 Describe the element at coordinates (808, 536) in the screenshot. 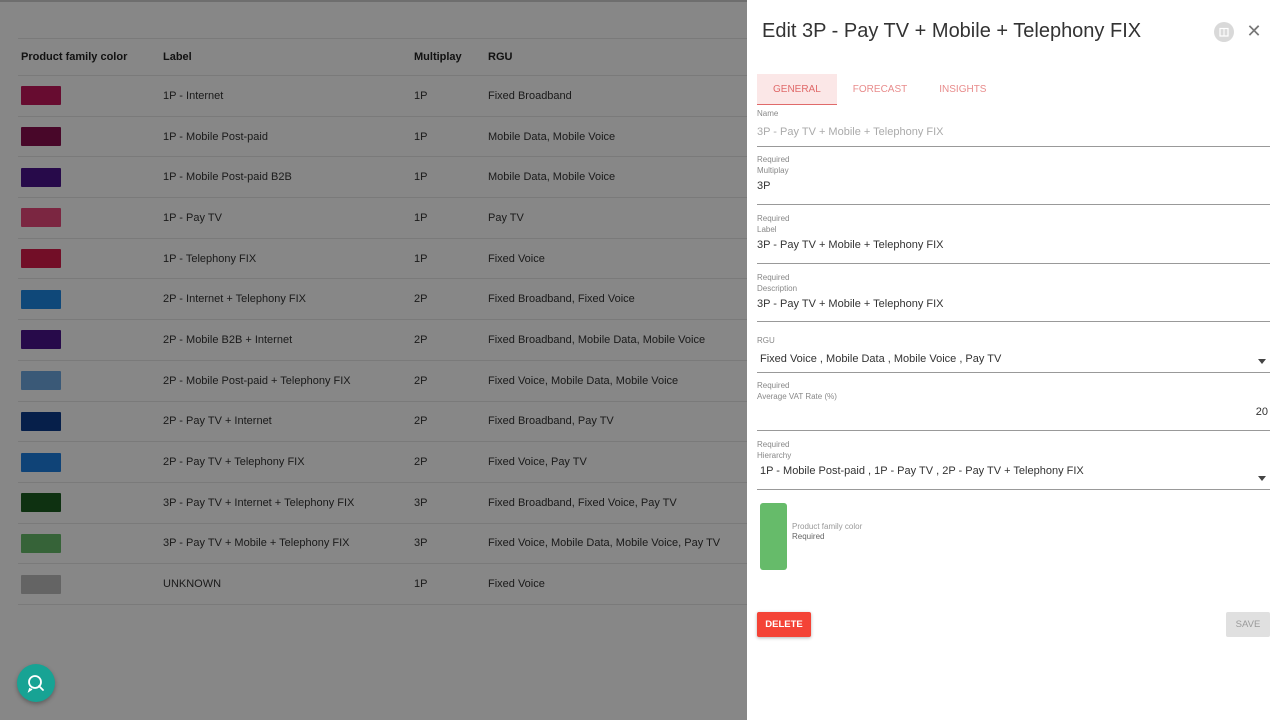

I see `color-required: Required` at that location.